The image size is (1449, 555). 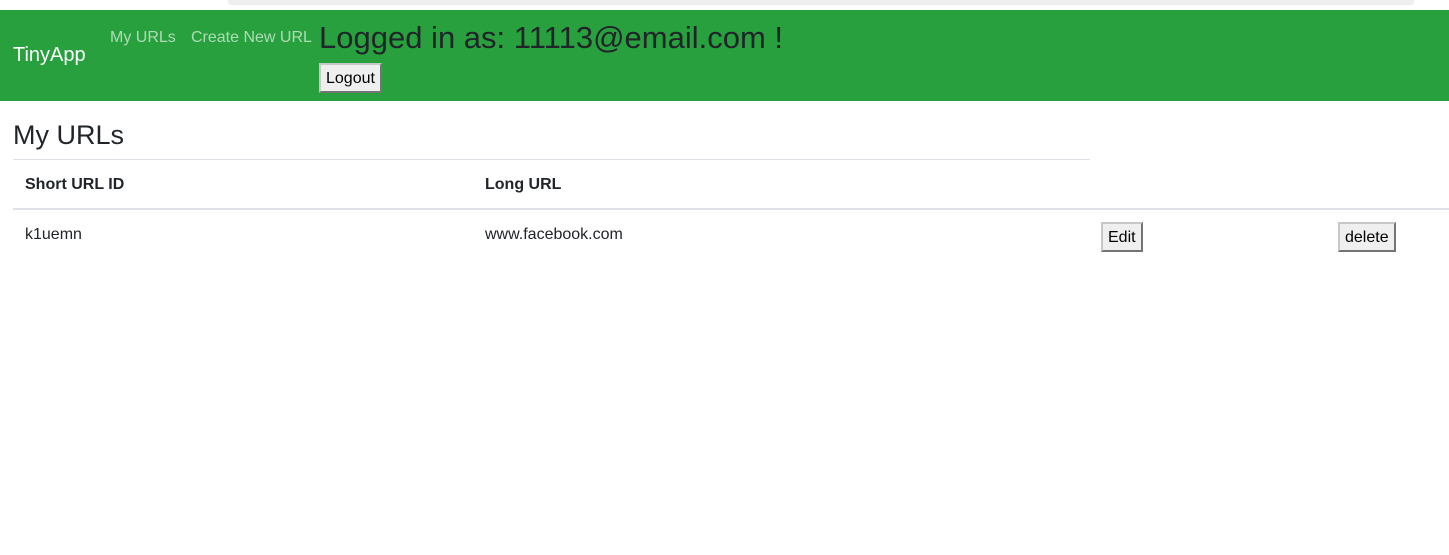 What do you see at coordinates (1122, 237) in the screenshot?
I see `edit-button: Edit` at bounding box center [1122, 237].